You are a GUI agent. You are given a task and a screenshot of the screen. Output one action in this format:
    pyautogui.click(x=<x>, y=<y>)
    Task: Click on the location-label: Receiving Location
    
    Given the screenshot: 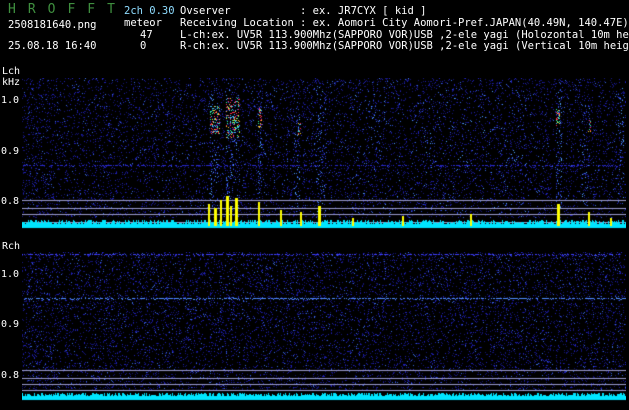 What is the action you would take?
    pyautogui.click(x=237, y=23)
    